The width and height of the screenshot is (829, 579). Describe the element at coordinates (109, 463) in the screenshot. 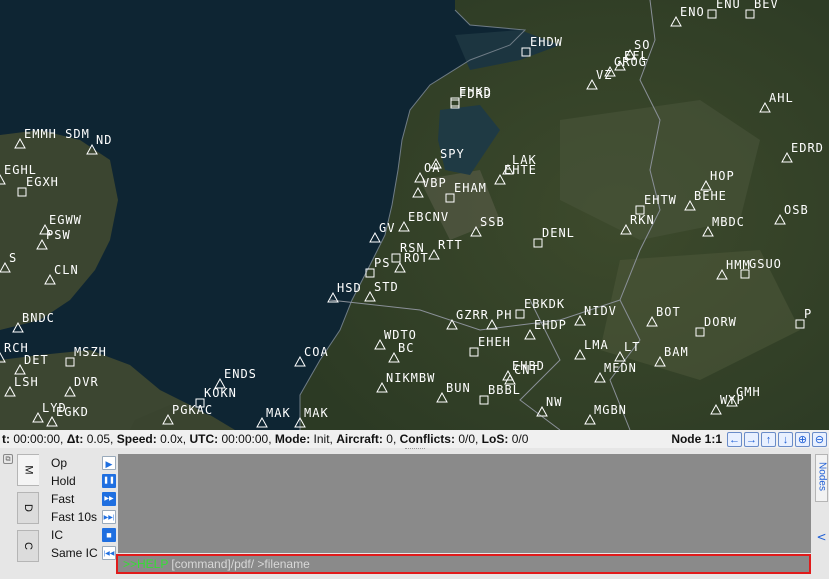

I see `play-icon: ▶` at that location.